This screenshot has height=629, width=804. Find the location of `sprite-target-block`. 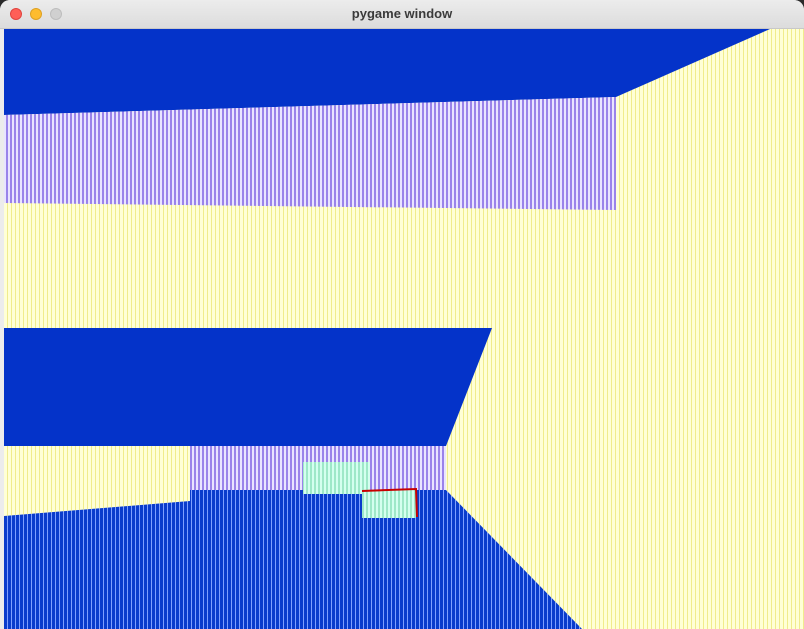

sprite-target-block is located at coordinates (389, 504).